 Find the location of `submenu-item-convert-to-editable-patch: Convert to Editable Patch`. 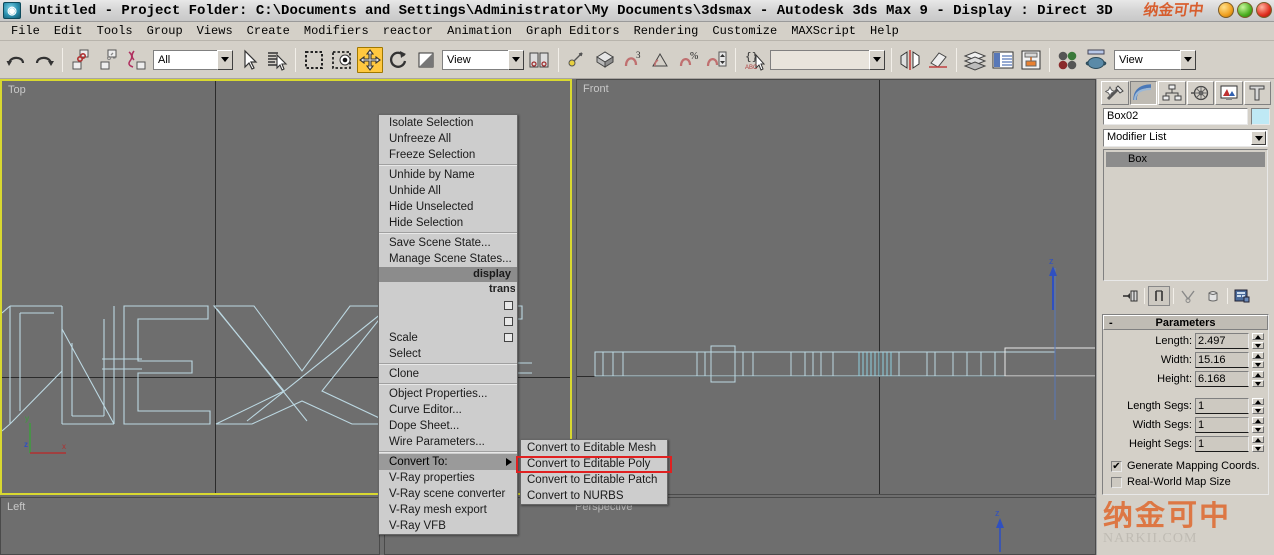

submenu-item-convert-to-editable-patch: Convert to Editable Patch is located at coordinates (594, 480).